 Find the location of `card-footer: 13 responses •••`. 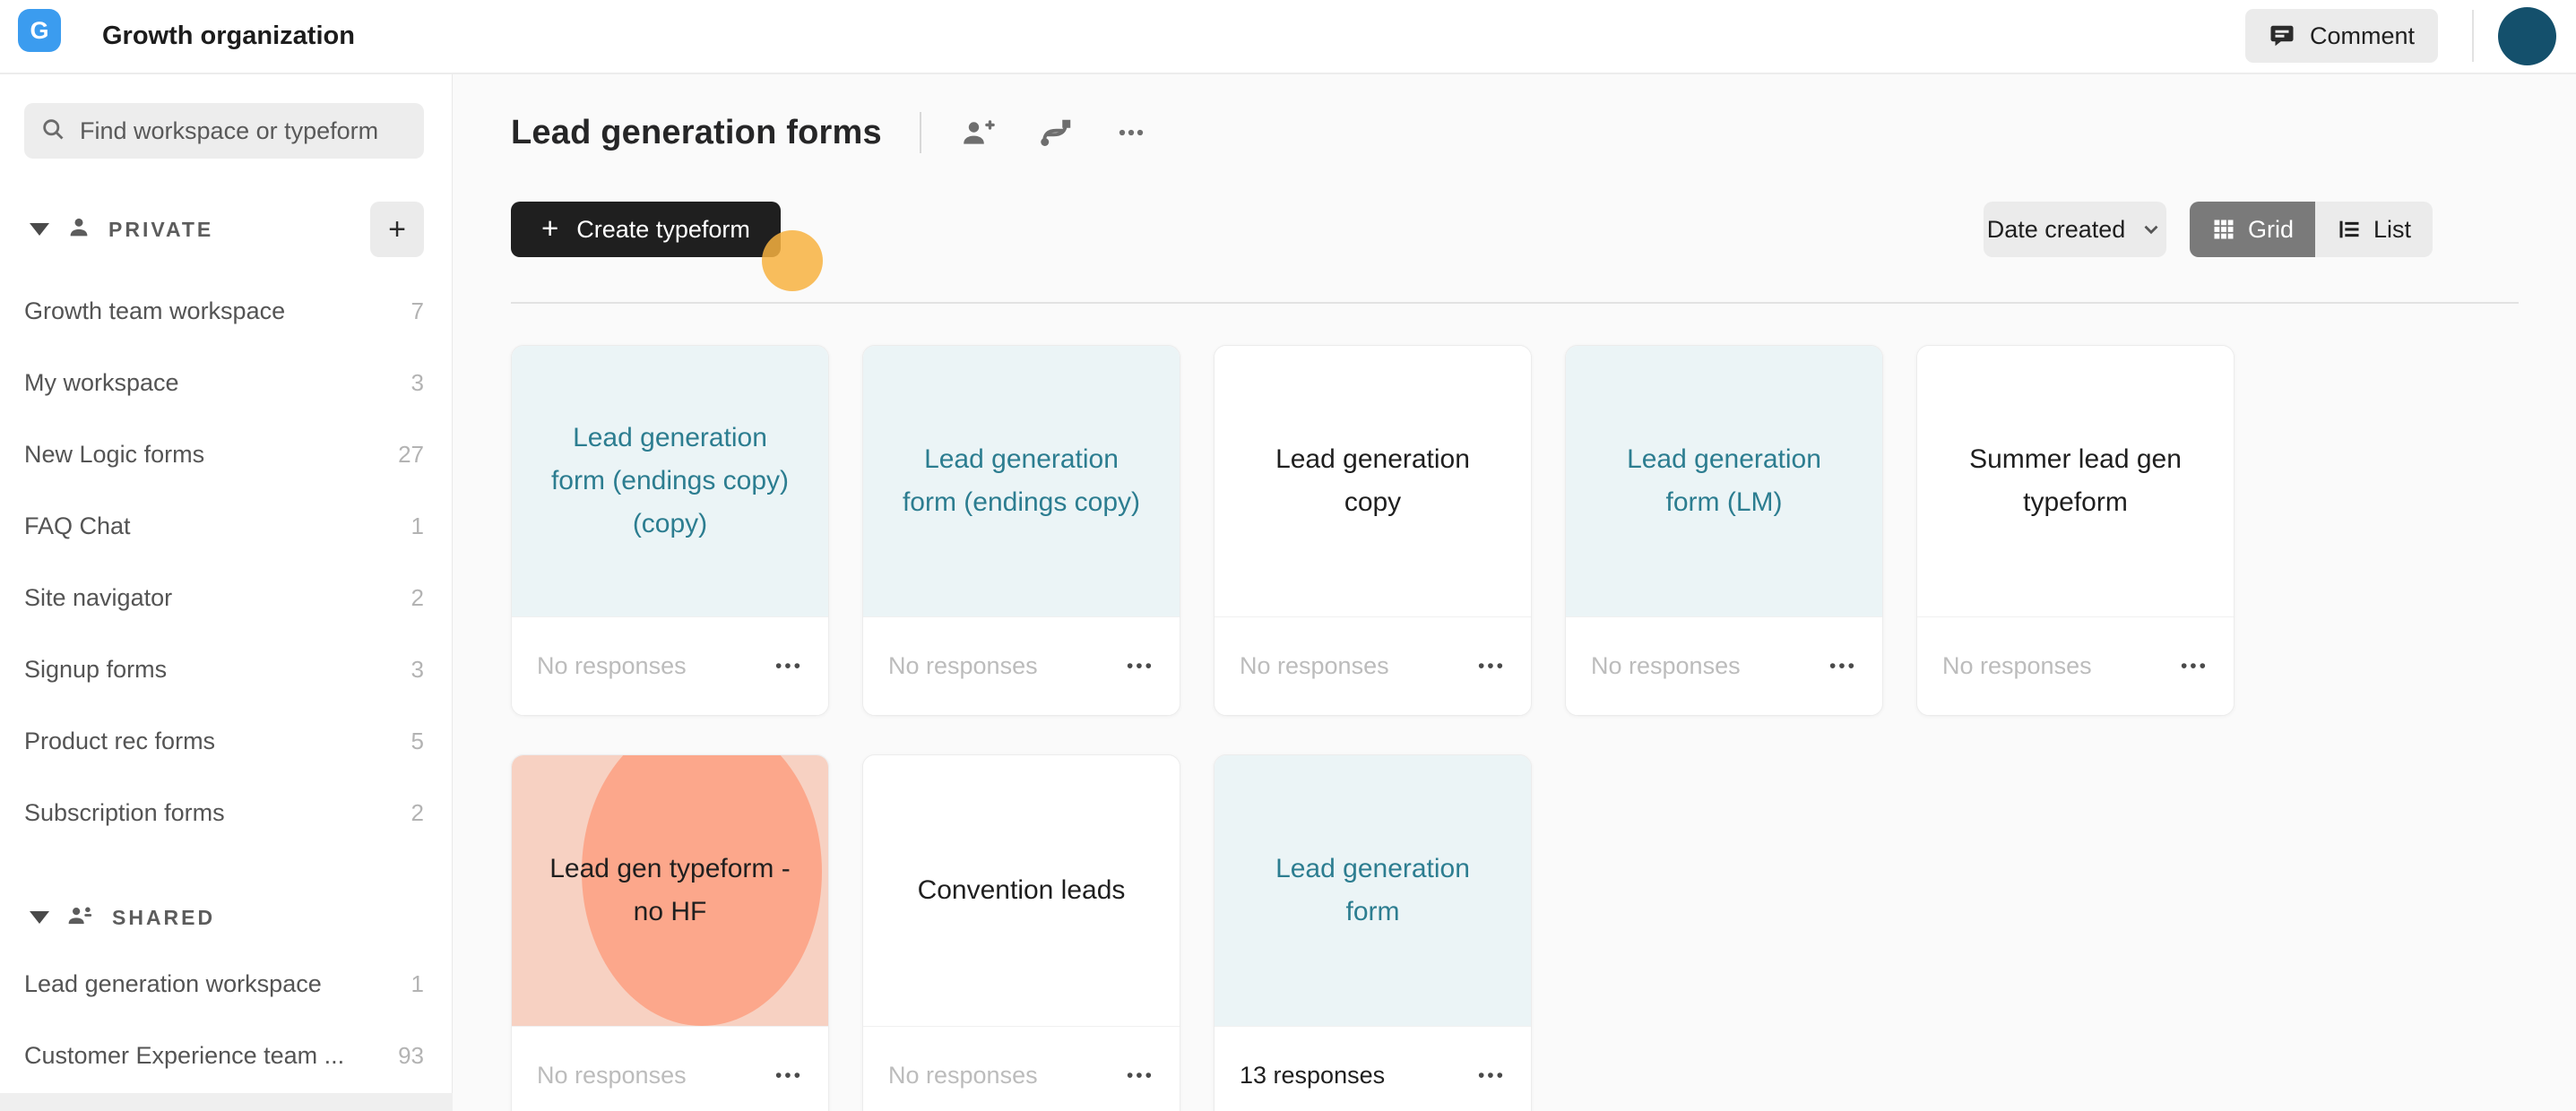

card-footer: 13 responses ••• is located at coordinates (1373, 1068).